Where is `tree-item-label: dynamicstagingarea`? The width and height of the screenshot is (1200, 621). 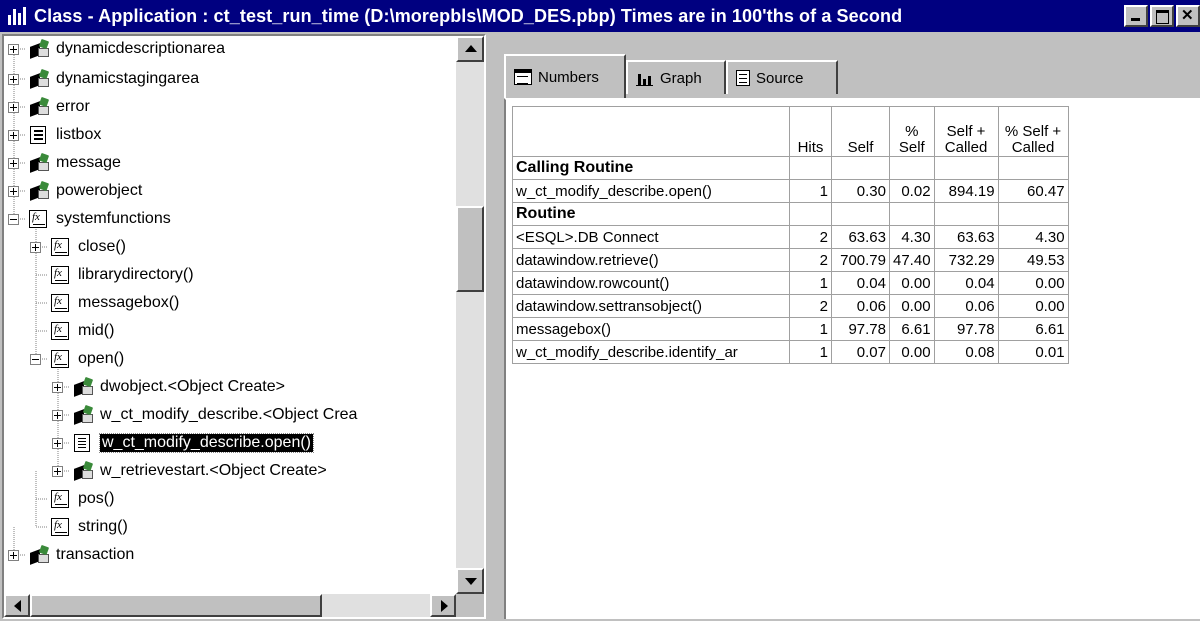 tree-item-label: dynamicstagingarea is located at coordinates (128, 78).